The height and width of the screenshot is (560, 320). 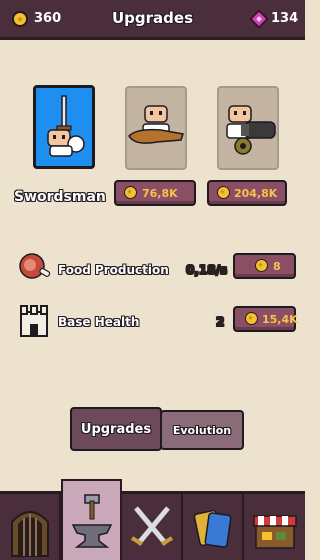 What do you see at coordinates (34, 321) in the screenshot?
I see `castle-tower-icon` at bounding box center [34, 321].